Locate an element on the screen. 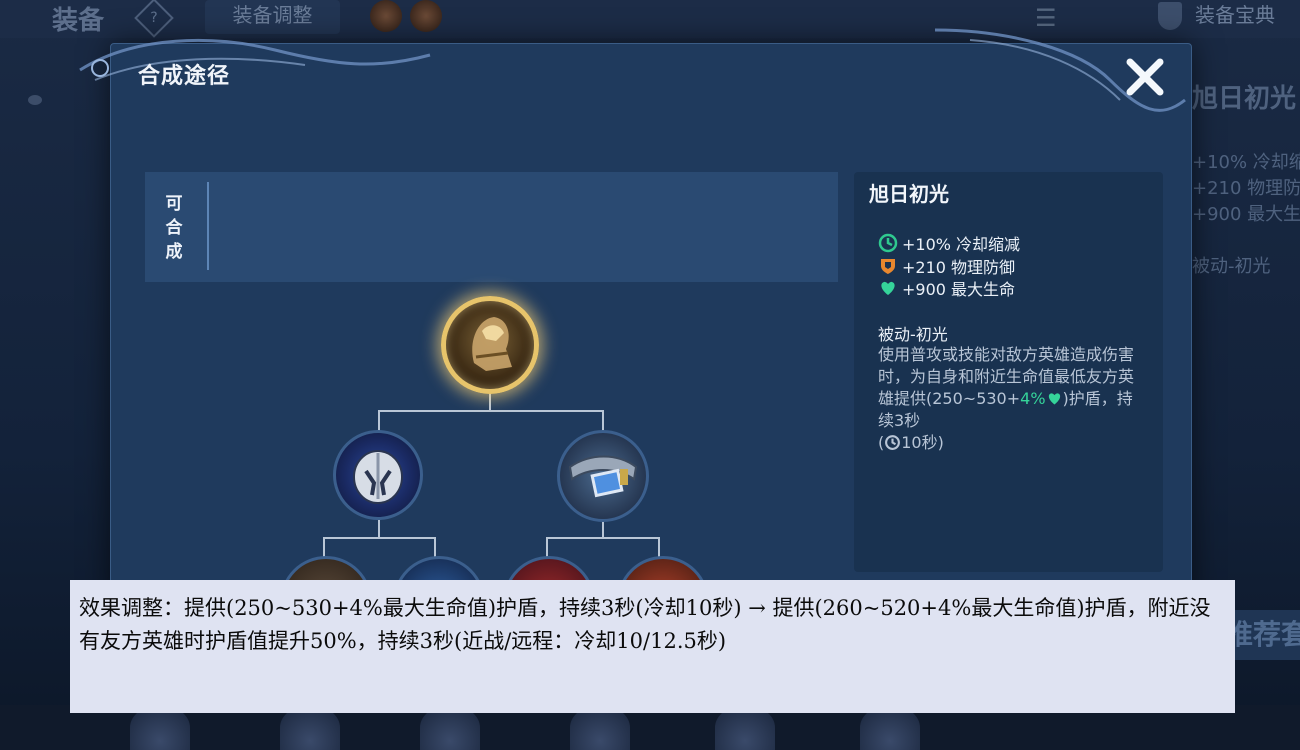 The image size is (1300, 750). stat-armor: +210 物理防御 is located at coordinates (946, 266).